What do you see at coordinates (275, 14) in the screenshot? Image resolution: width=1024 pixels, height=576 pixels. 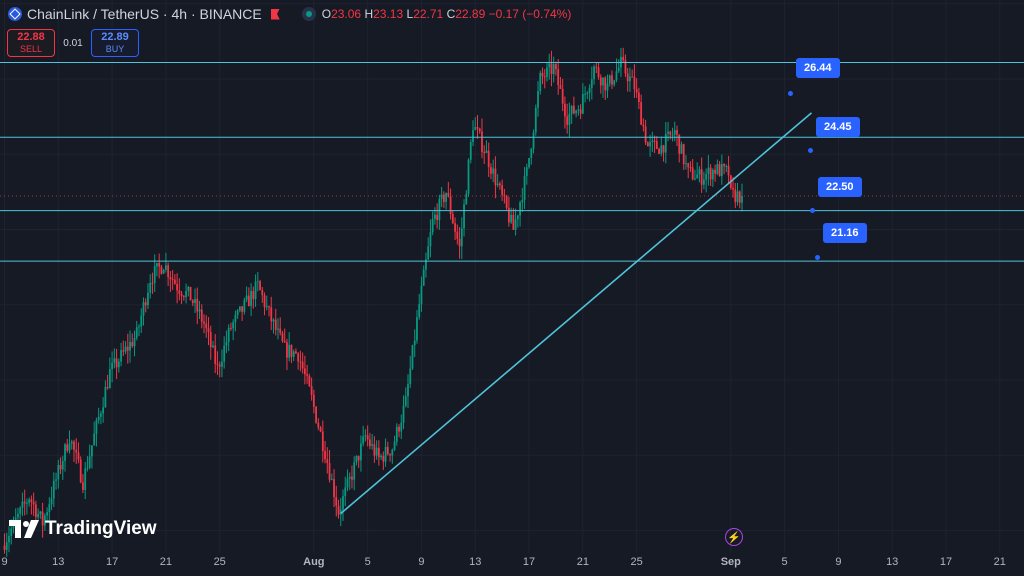 I see `flag-icon` at bounding box center [275, 14].